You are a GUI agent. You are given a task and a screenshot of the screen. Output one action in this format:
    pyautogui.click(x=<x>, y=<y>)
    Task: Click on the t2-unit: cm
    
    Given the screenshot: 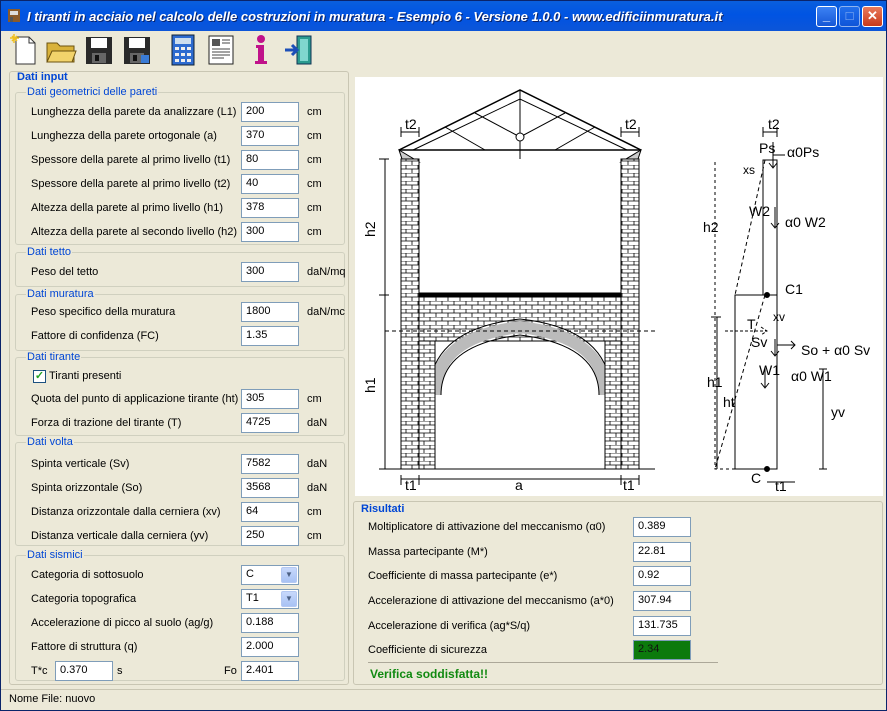 What is the action you would take?
    pyautogui.click(x=314, y=184)
    